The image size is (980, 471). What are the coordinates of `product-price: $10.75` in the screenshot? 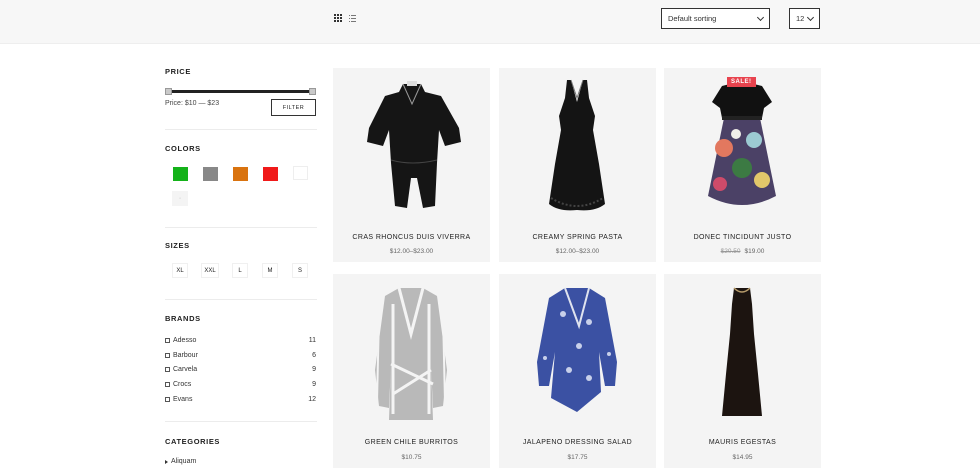 It's located at (411, 457).